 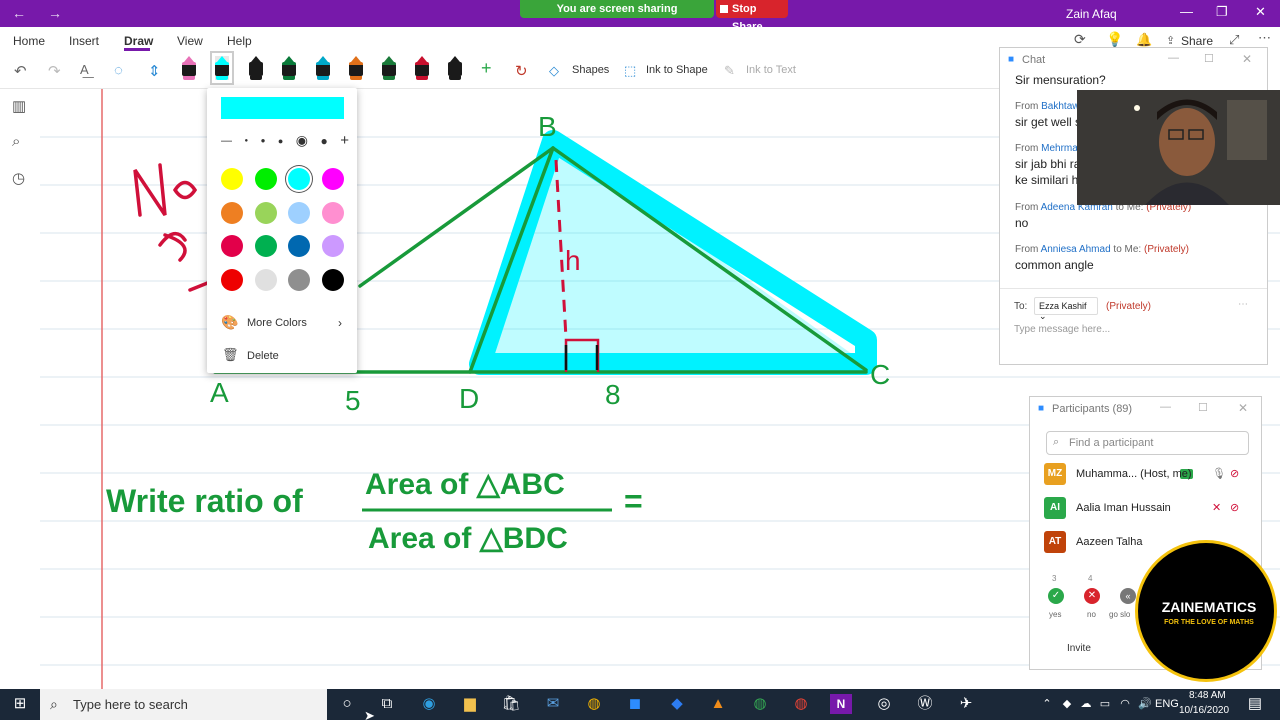 What do you see at coordinates (760, 704) in the screenshot?
I see `chrome-profile-icon: ◍` at bounding box center [760, 704].